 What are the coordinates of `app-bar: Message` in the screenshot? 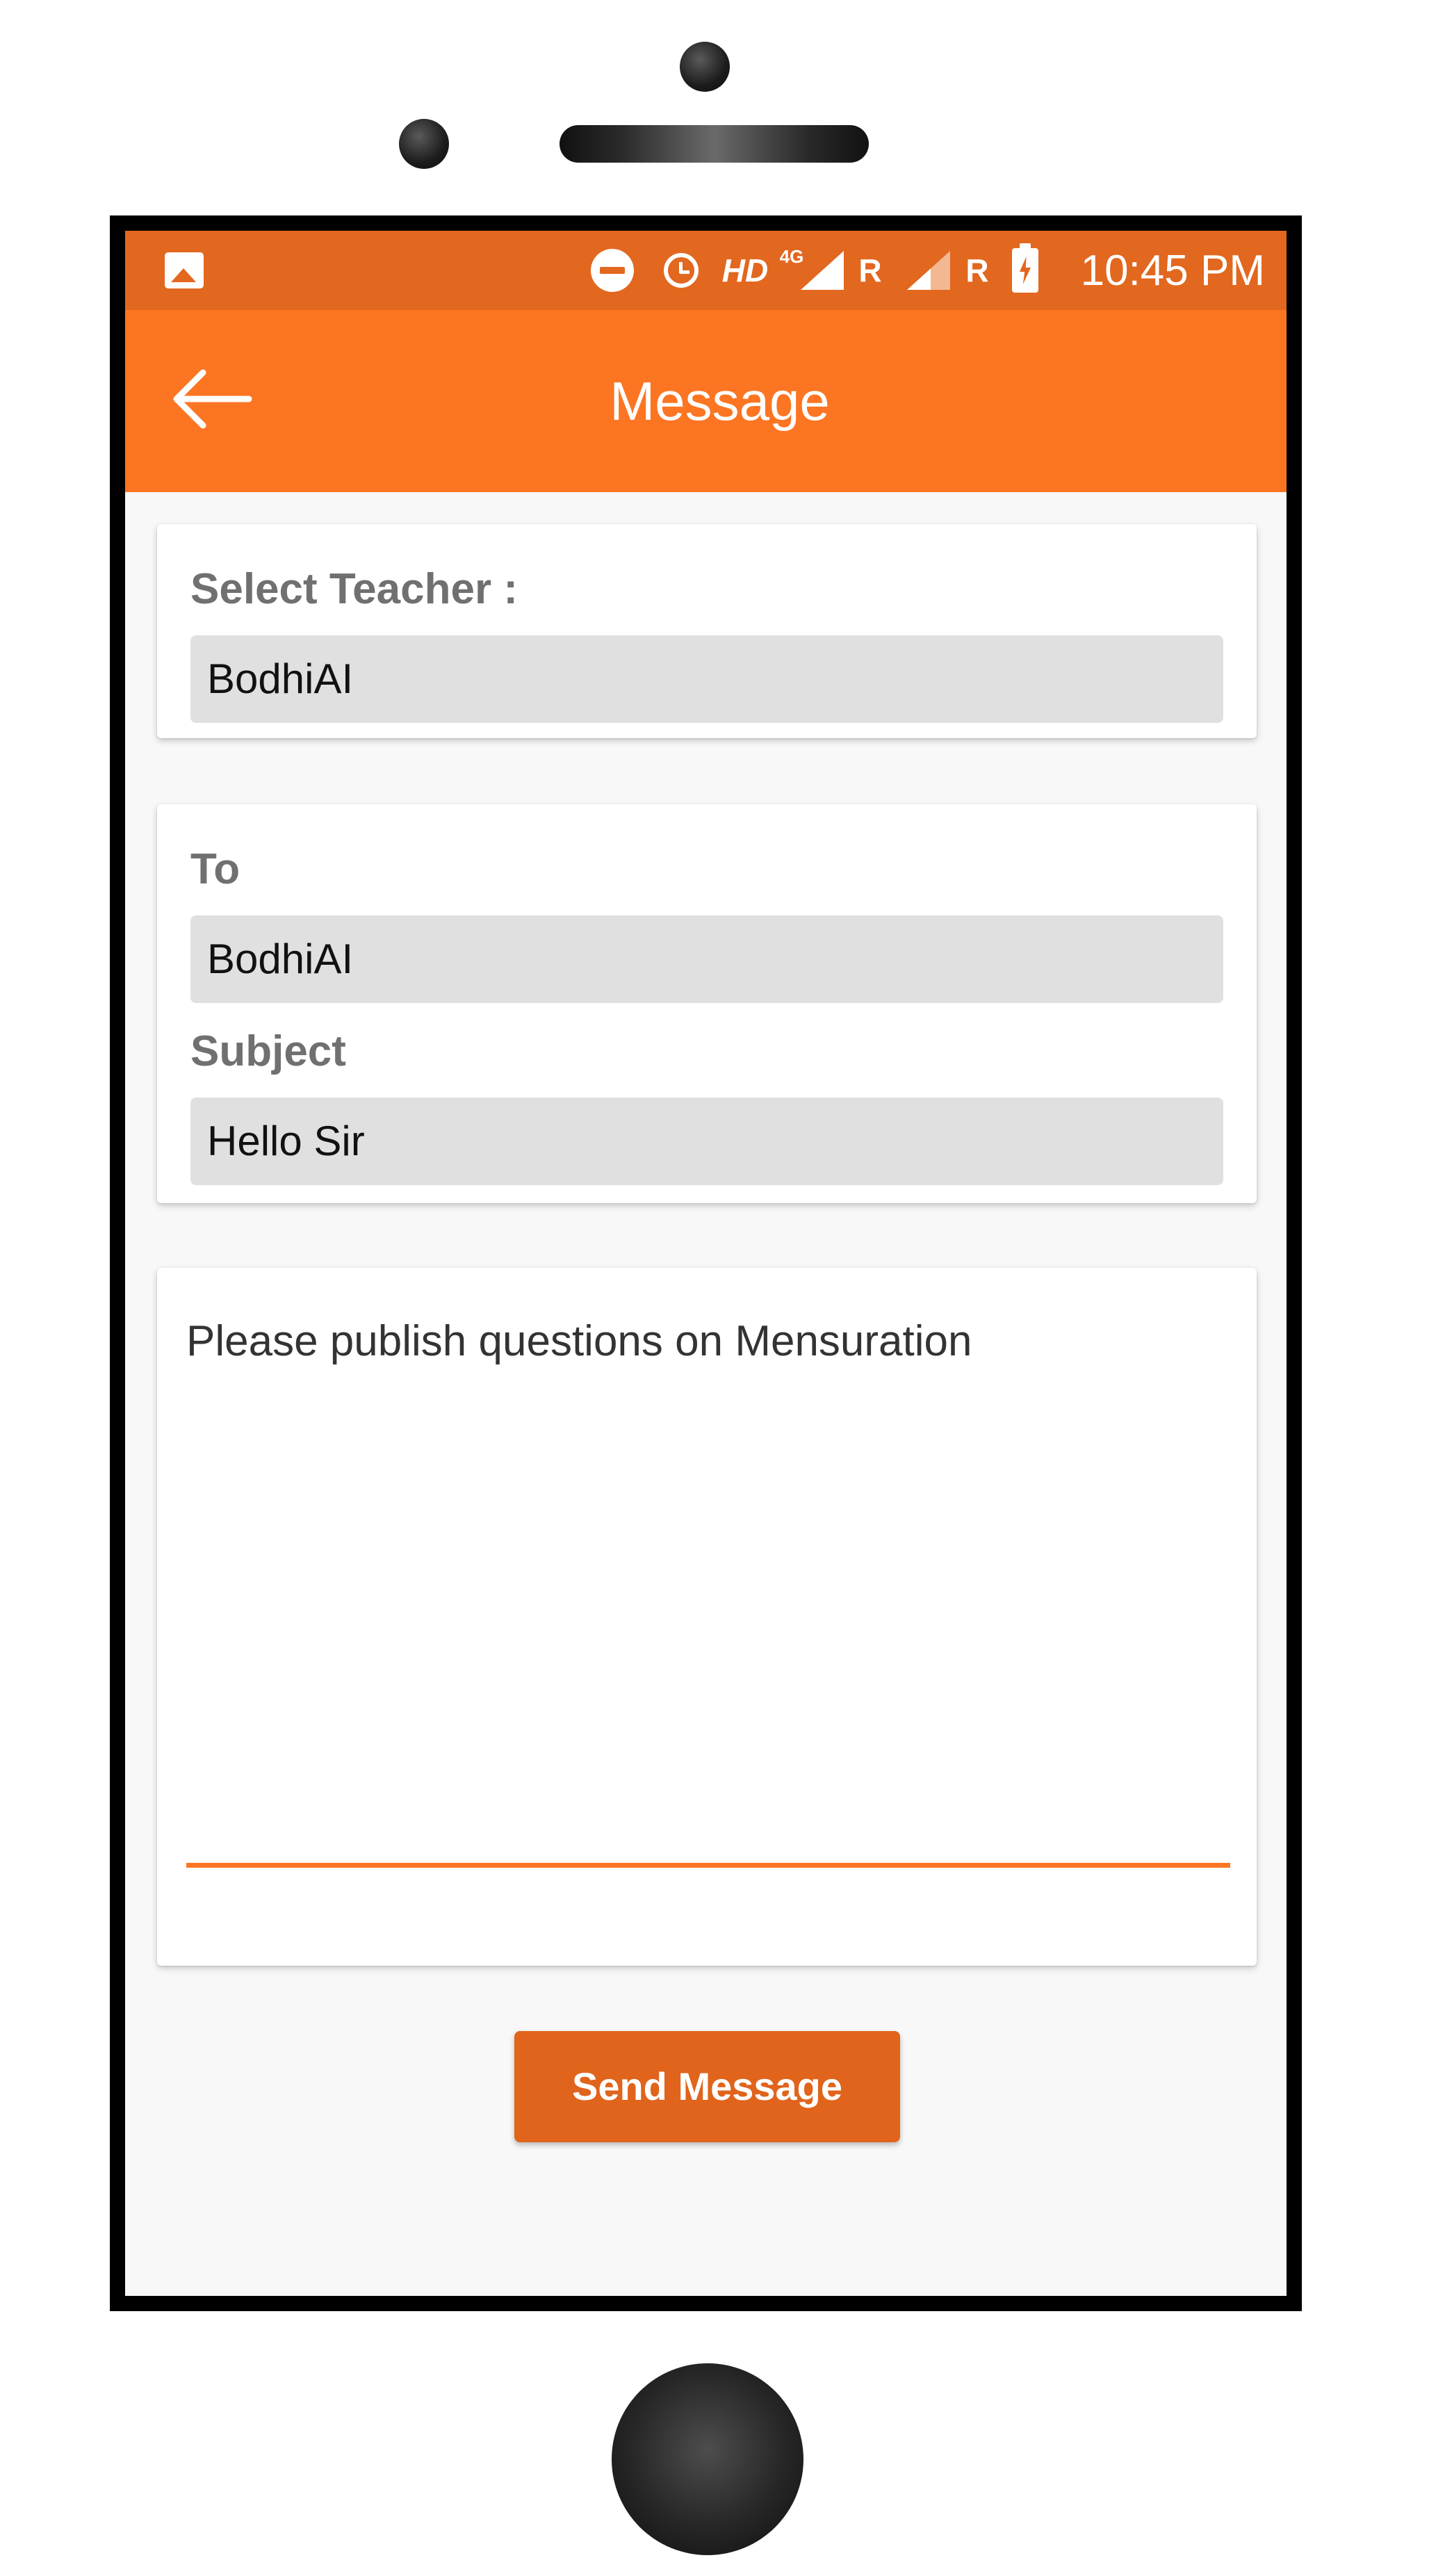 It's located at (706, 401).